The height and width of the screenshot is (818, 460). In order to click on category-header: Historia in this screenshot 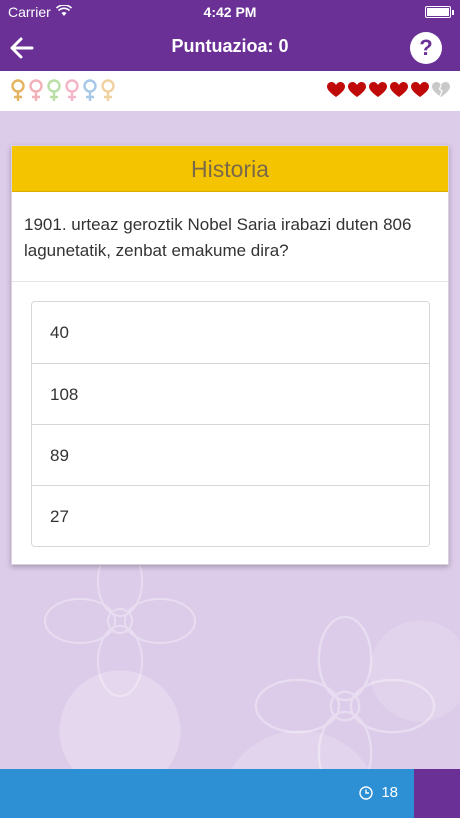, I will do `click(230, 169)`.